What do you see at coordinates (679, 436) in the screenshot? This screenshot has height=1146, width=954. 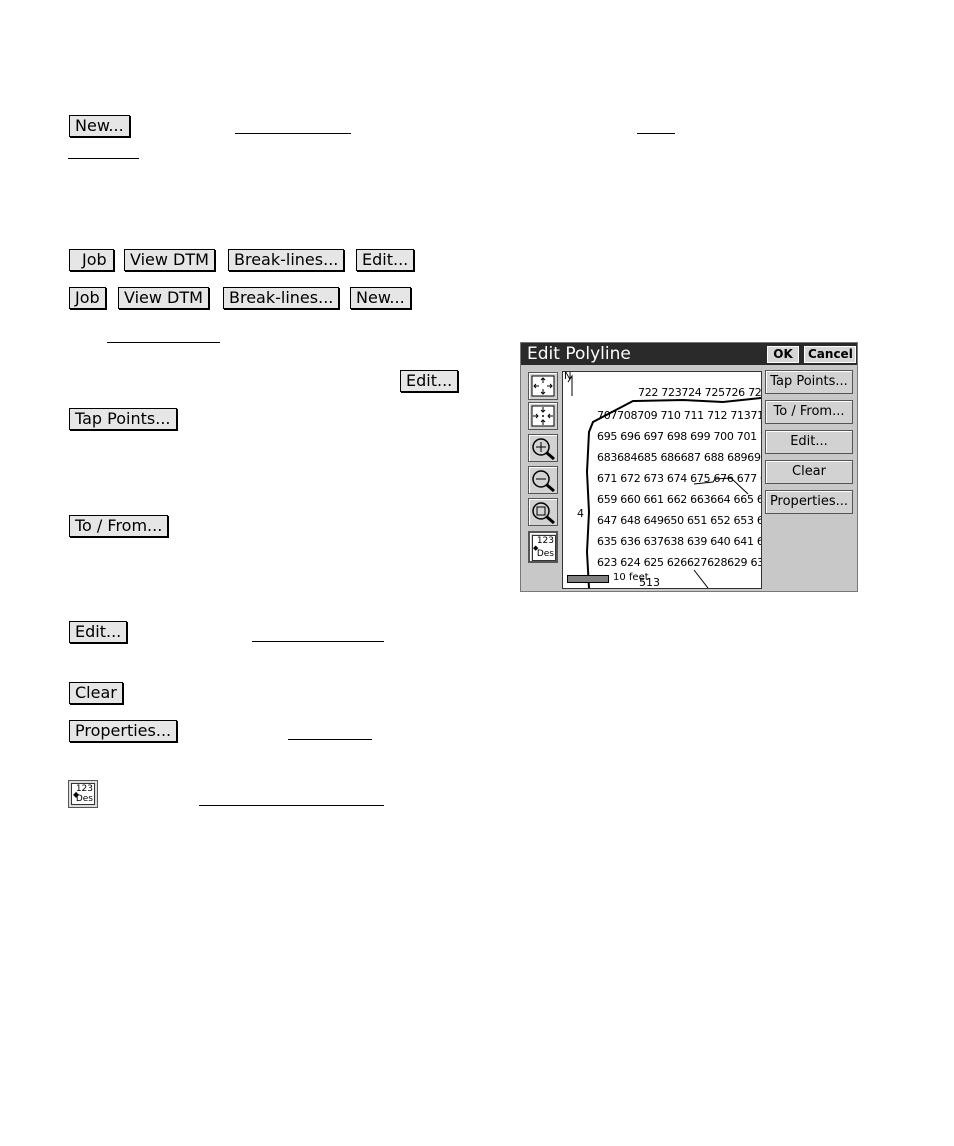 I see `map-point-row: 695 696 697 698 699 700 701 702` at bounding box center [679, 436].